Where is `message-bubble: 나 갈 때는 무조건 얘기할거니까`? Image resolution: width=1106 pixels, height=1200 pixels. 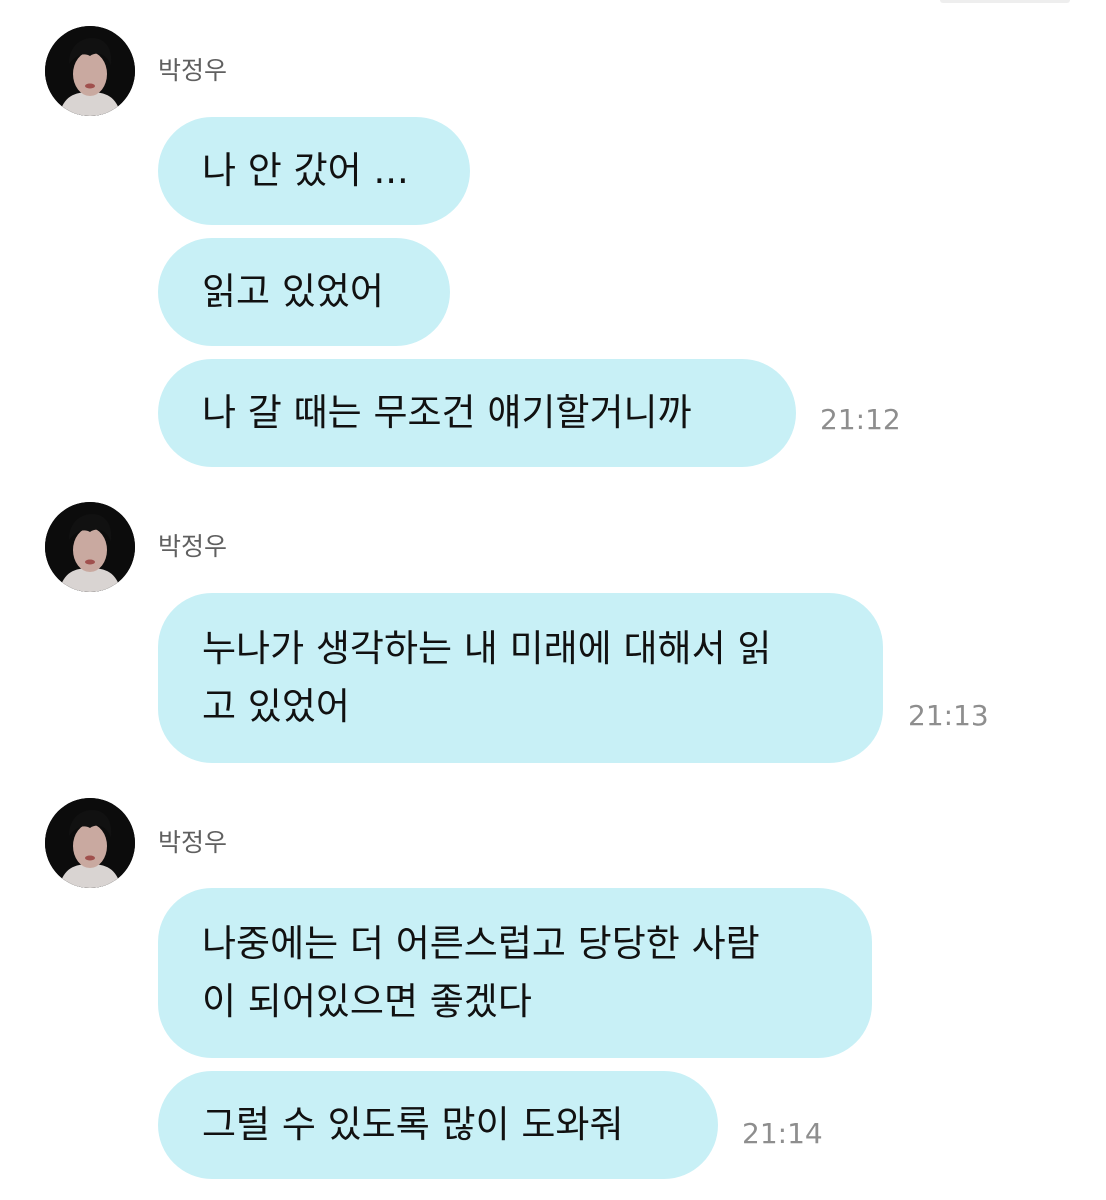 message-bubble: 나 갈 때는 무조건 얘기할거니까 is located at coordinates (477, 413).